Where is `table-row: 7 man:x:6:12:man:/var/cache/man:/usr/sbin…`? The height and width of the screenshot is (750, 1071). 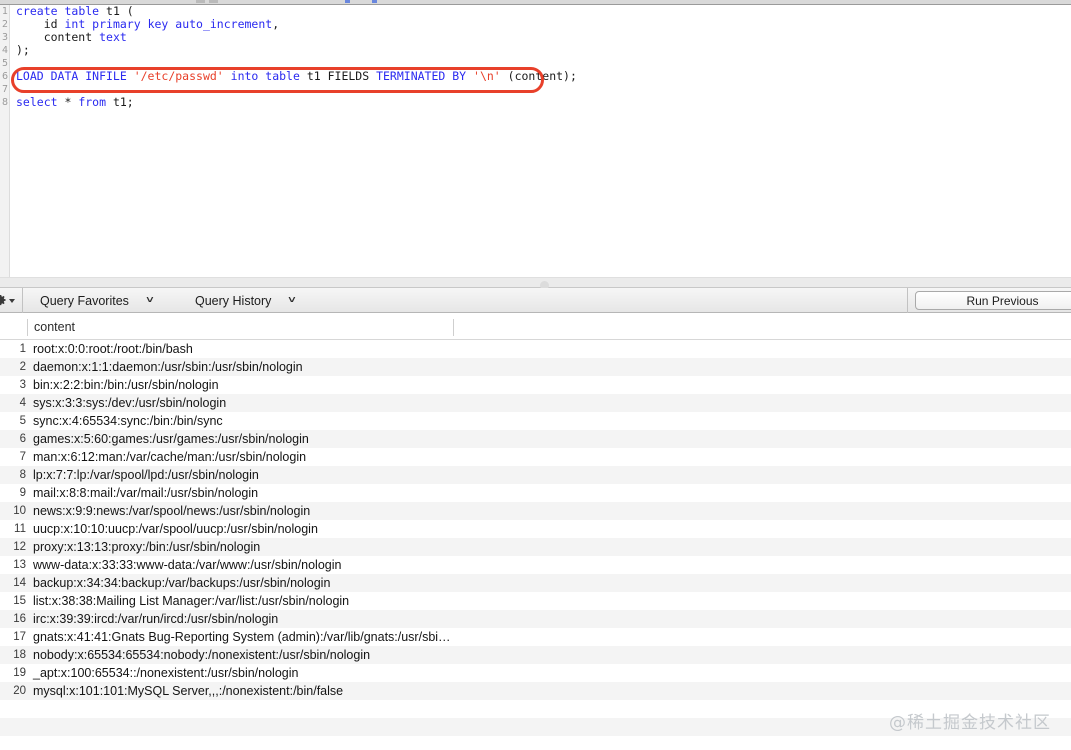 table-row: 7 man:x:6:12:man:/var/cache/man:/usr/sbin… is located at coordinates (535, 457).